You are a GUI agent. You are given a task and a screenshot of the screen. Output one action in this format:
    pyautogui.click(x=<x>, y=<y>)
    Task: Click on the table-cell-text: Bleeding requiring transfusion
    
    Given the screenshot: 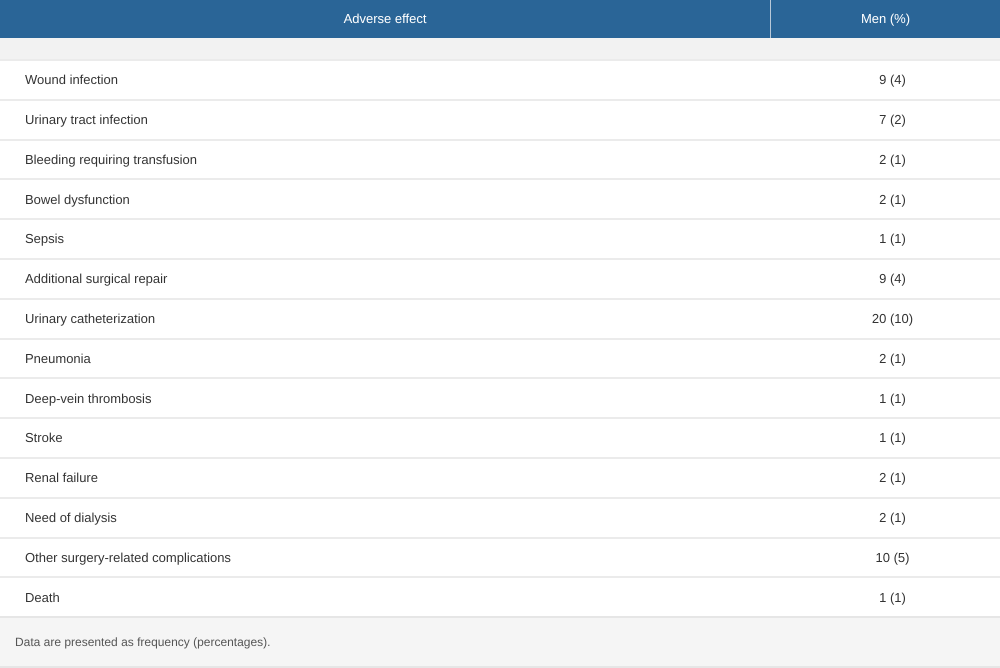 What is the action you would take?
    pyautogui.click(x=111, y=159)
    